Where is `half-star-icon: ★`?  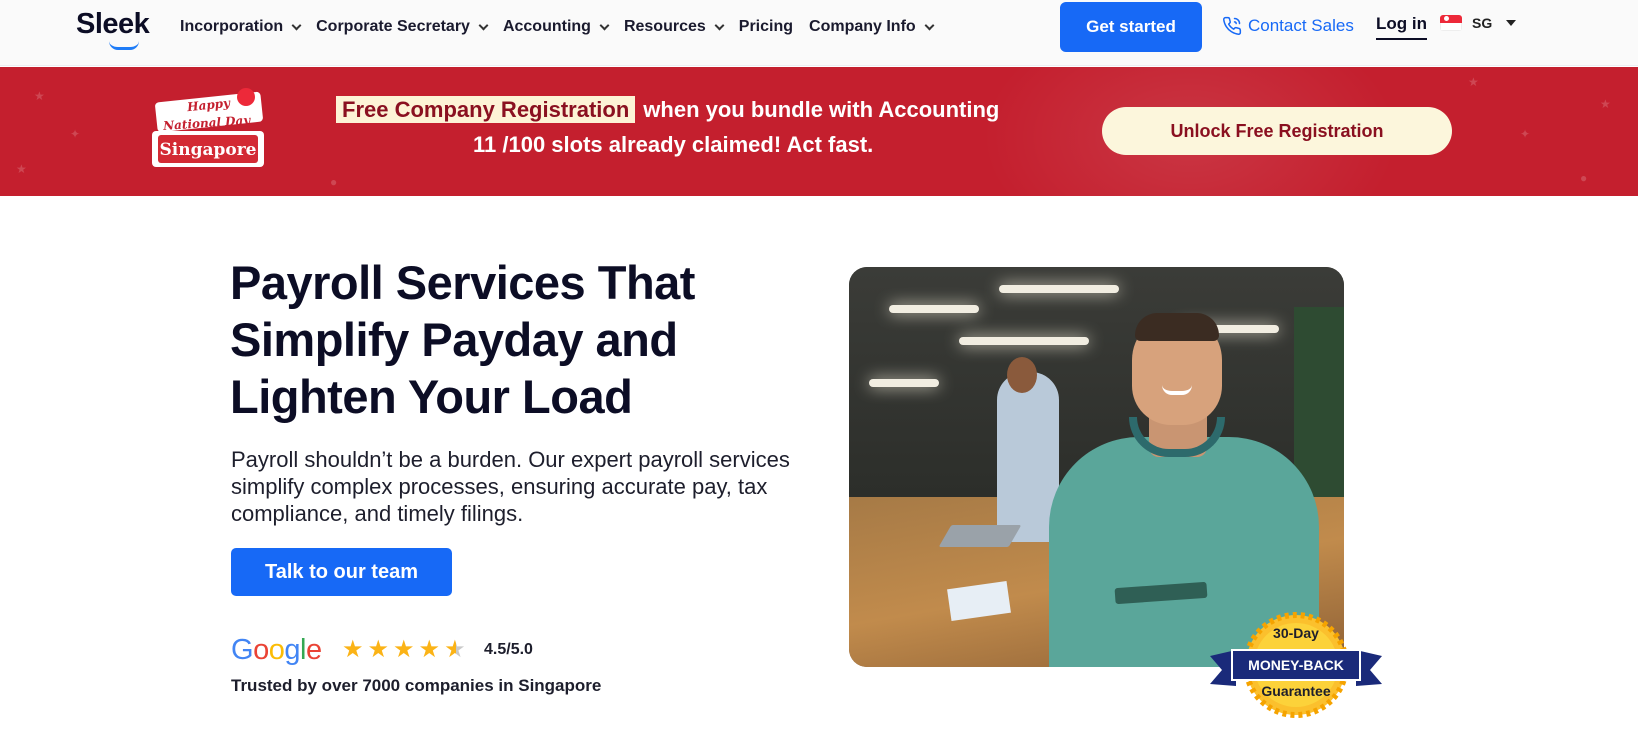 half-star-icon: ★ is located at coordinates (455, 649).